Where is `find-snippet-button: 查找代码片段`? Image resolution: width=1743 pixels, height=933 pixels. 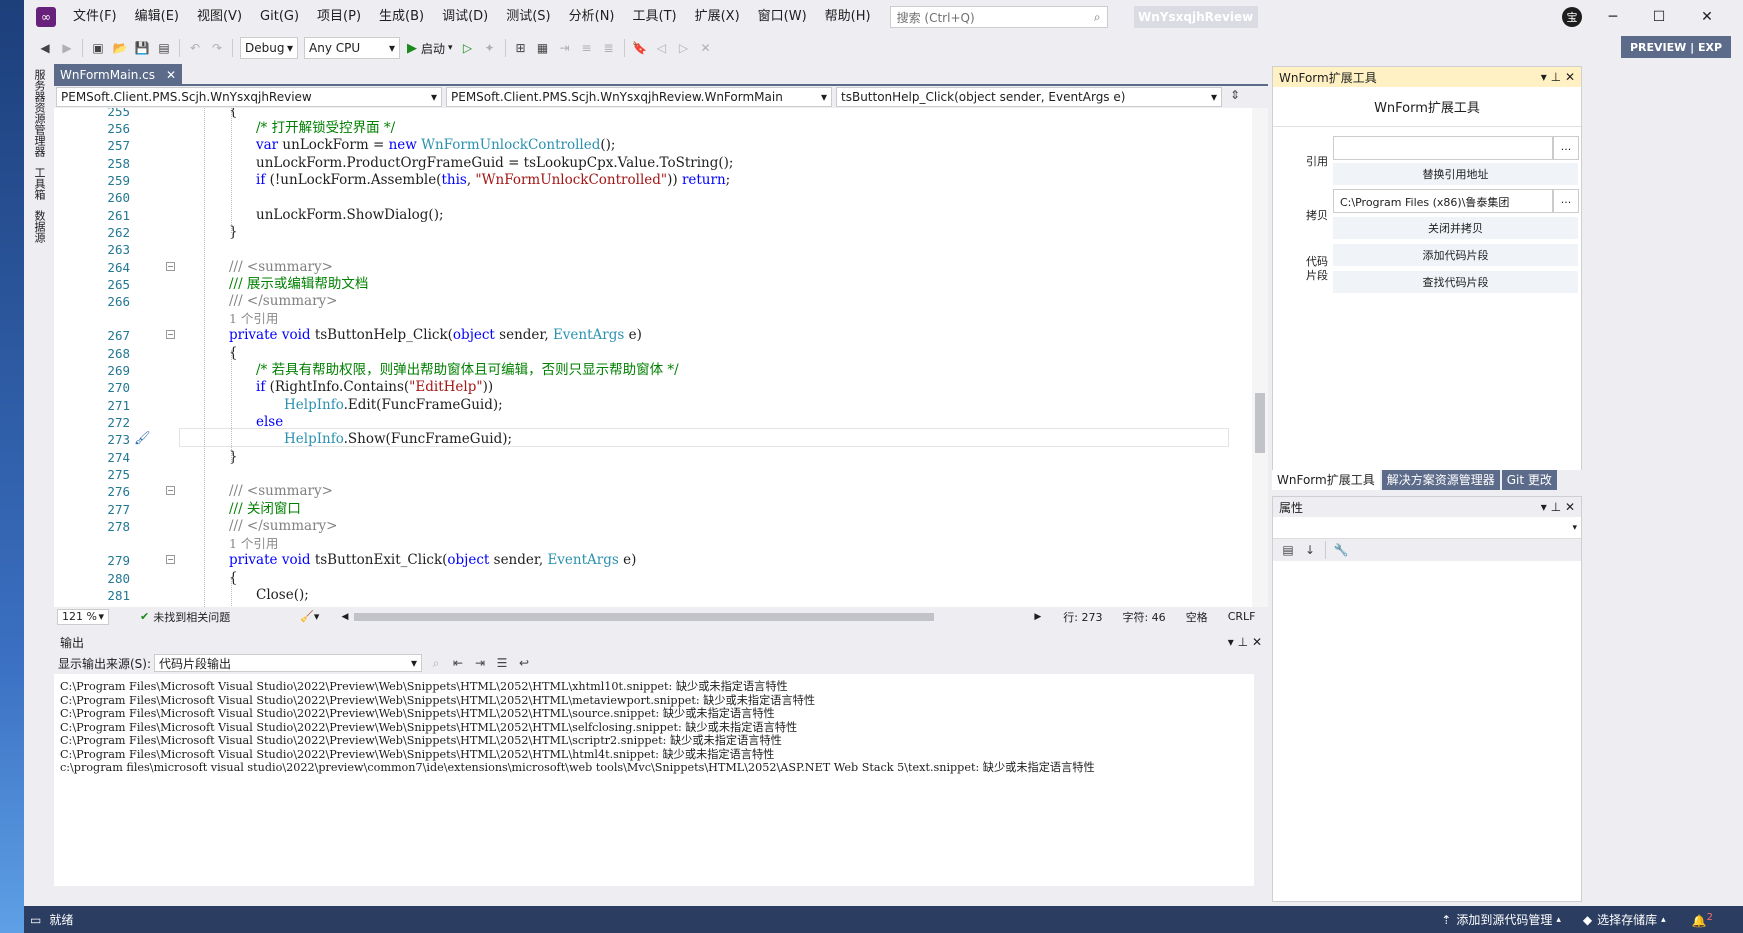
find-snippet-button: 查找代码片段 is located at coordinates (1455, 282).